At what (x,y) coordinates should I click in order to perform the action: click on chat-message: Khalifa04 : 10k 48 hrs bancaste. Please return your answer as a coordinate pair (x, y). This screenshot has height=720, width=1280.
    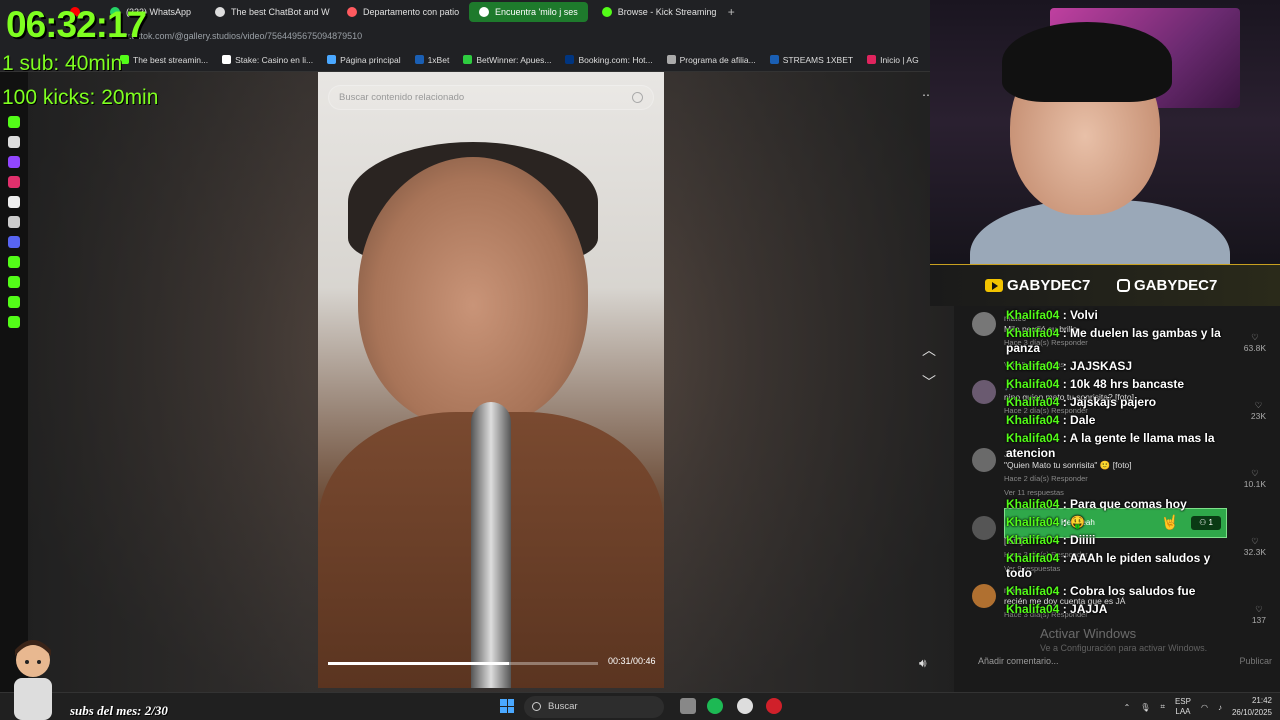
    Looking at the image, I should click on (1095, 384).